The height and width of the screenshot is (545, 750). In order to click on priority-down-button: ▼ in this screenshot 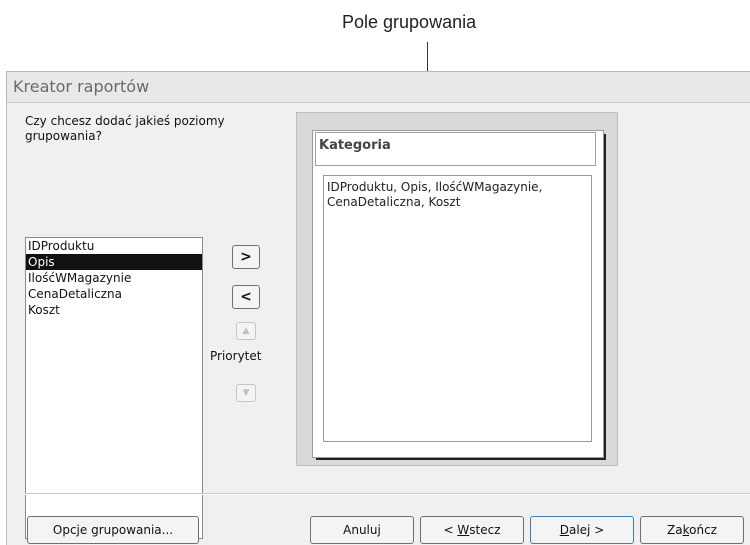, I will do `click(246, 393)`.